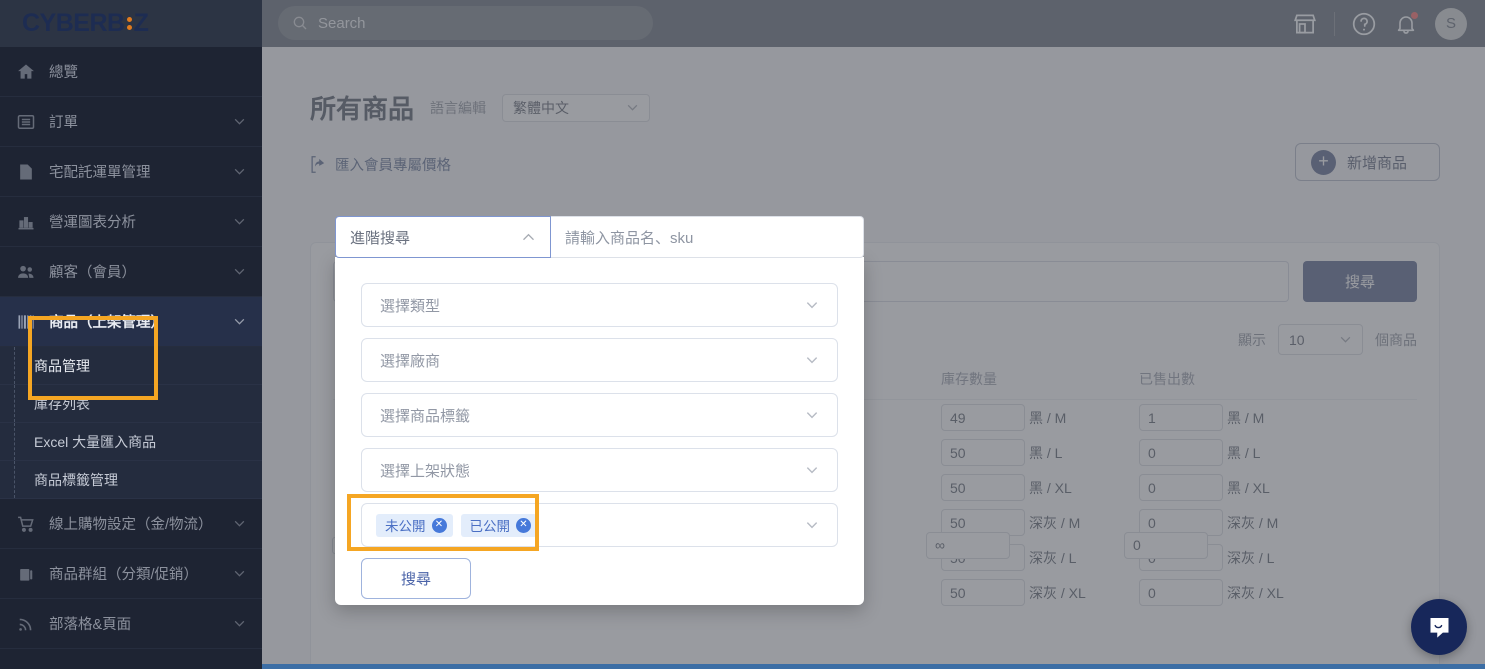 The width and height of the screenshot is (1485, 669). What do you see at coordinates (1367, 162) in the screenshot?
I see `add-product-button: + 新增商品` at bounding box center [1367, 162].